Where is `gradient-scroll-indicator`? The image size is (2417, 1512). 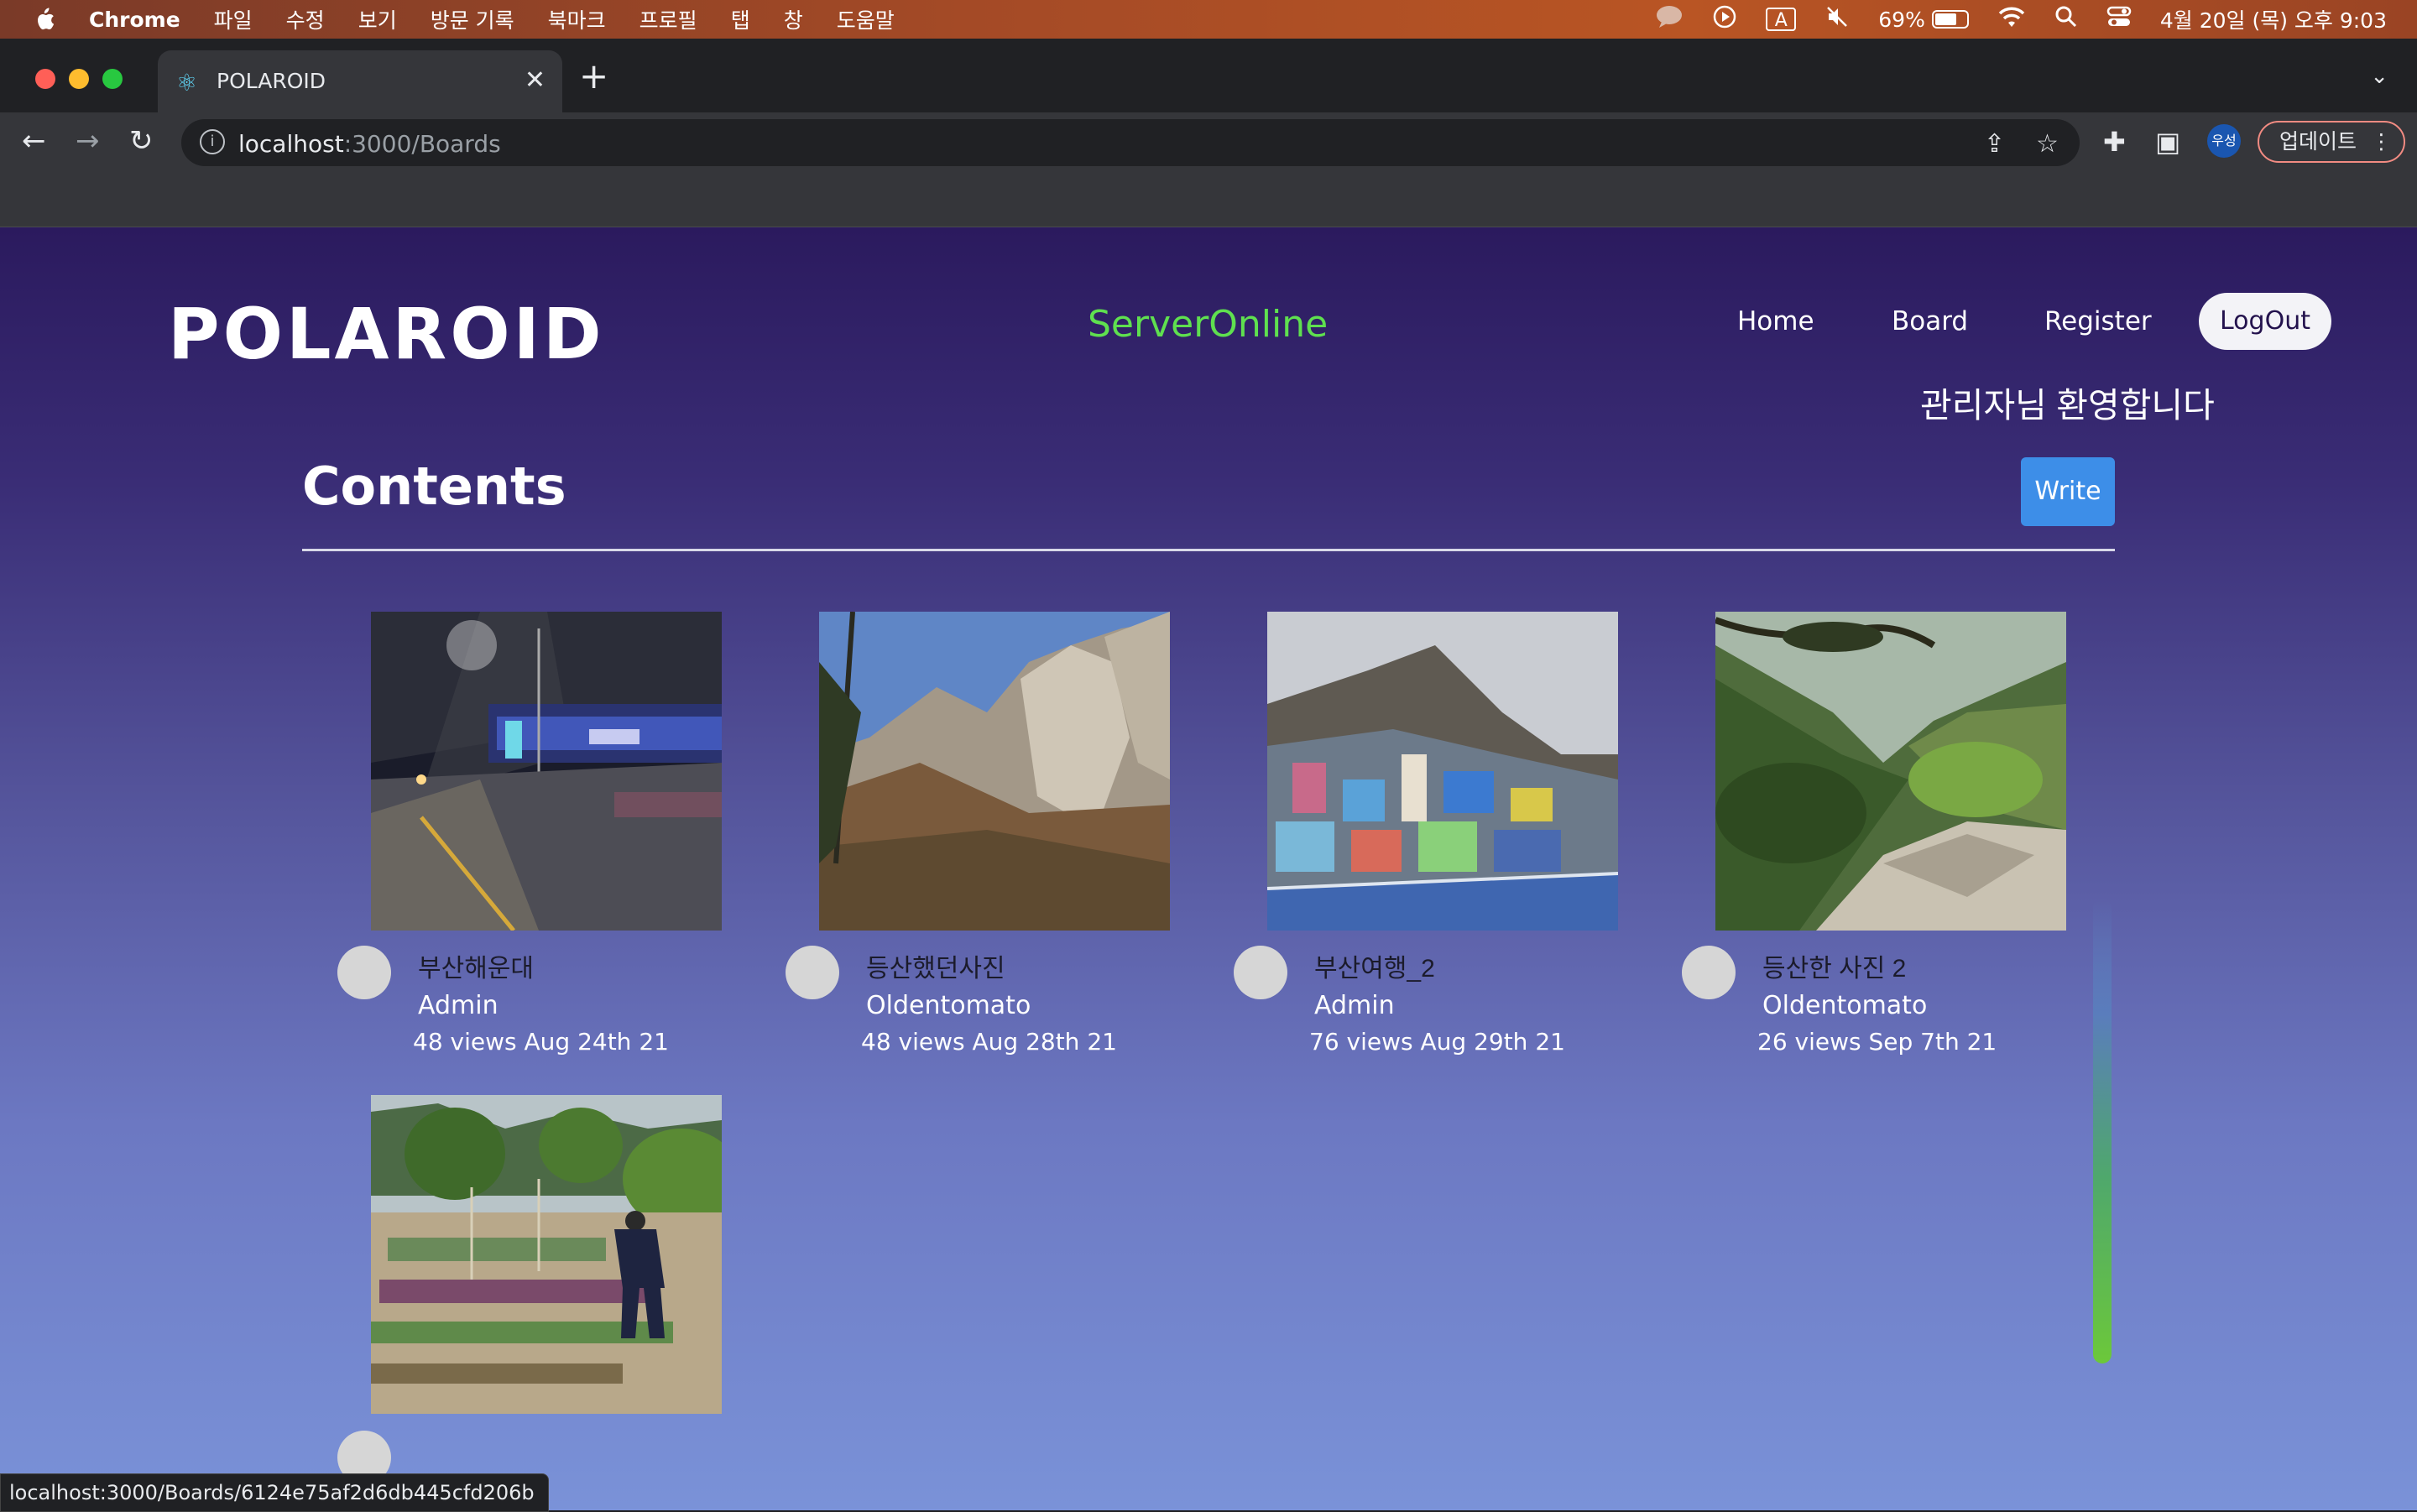 gradient-scroll-indicator is located at coordinates (2102, 1131).